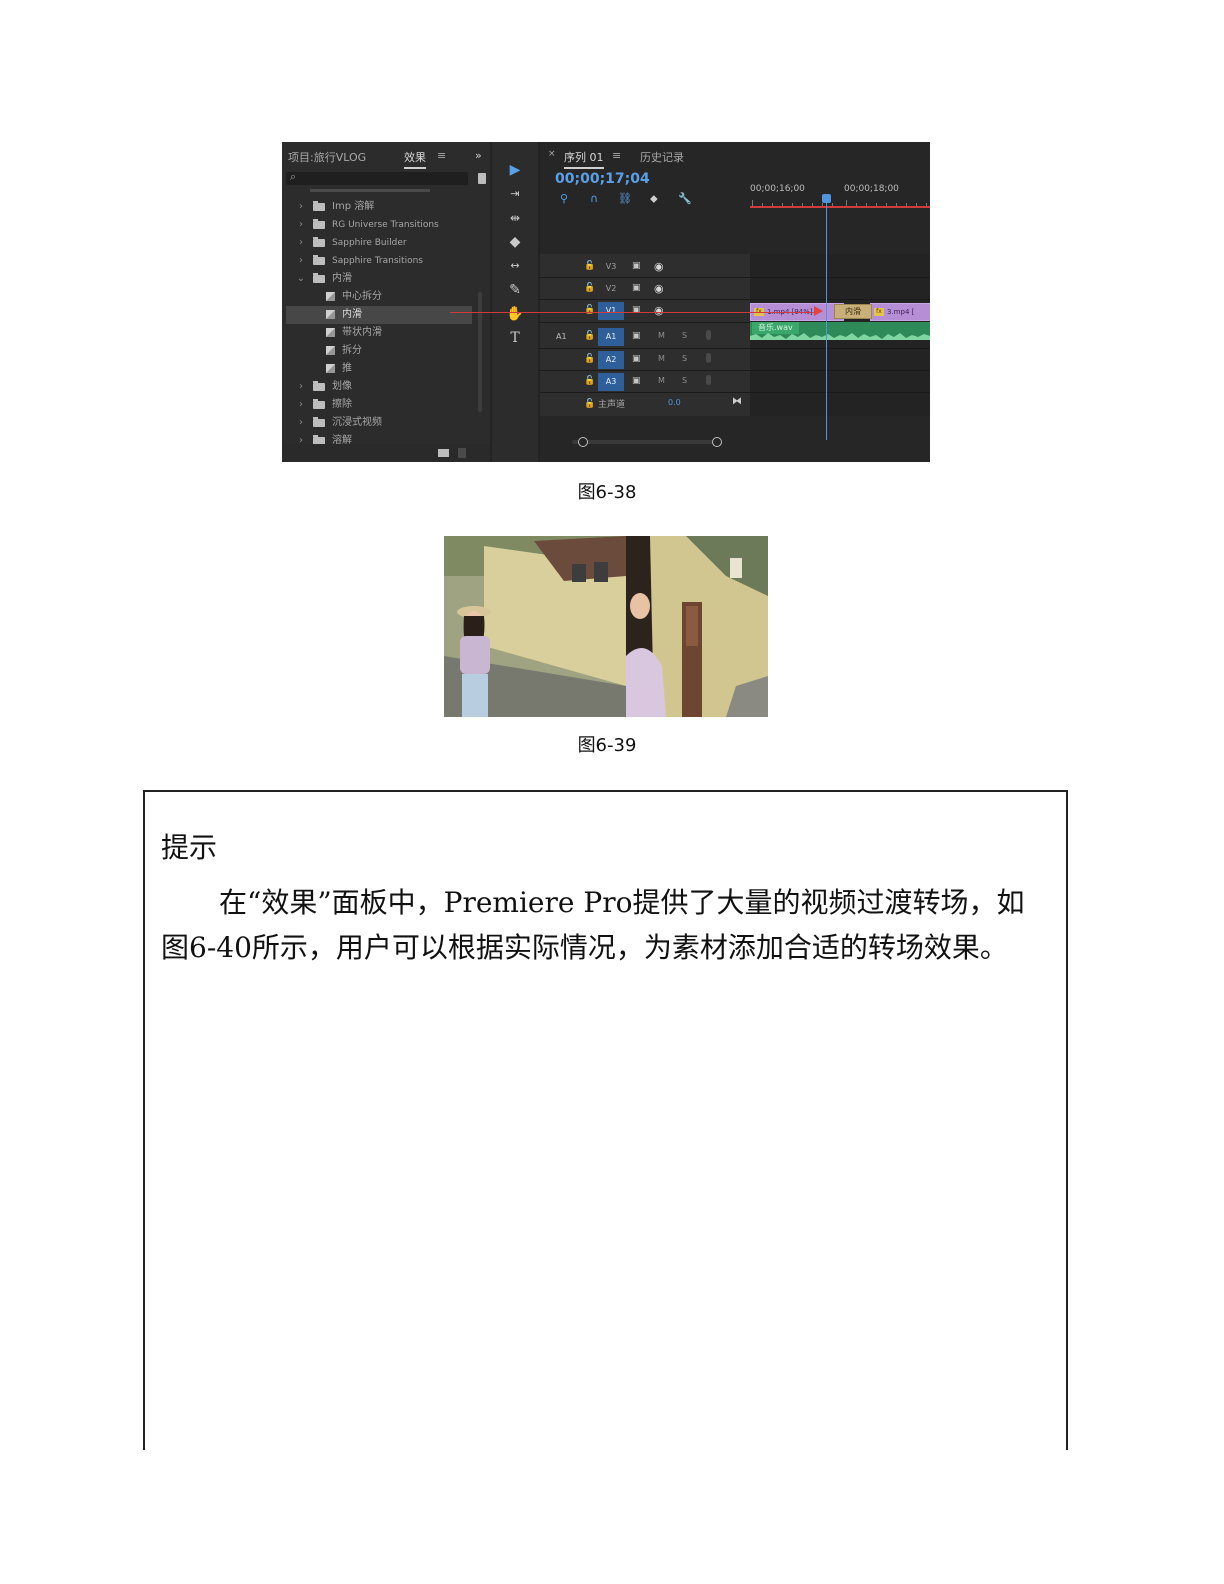  What do you see at coordinates (611, 289) in the screenshot?
I see `track-name: V2` at bounding box center [611, 289].